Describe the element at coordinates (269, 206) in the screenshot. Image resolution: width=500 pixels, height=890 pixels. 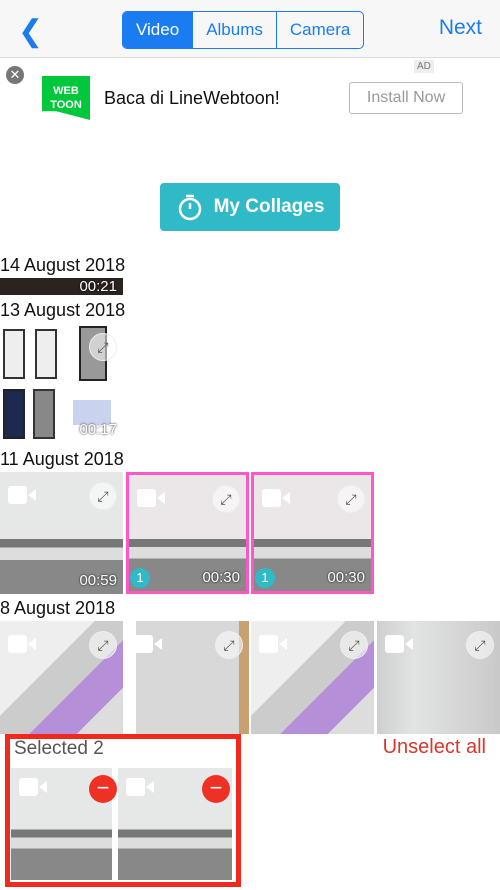
I see `my-collages-label: My Collages` at that location.